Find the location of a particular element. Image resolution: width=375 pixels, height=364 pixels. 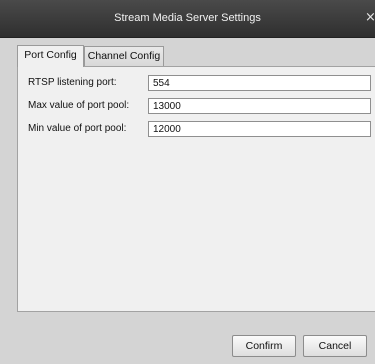

max-port-pool-row: Max value of port pool: is located at coordinates (201, 106).